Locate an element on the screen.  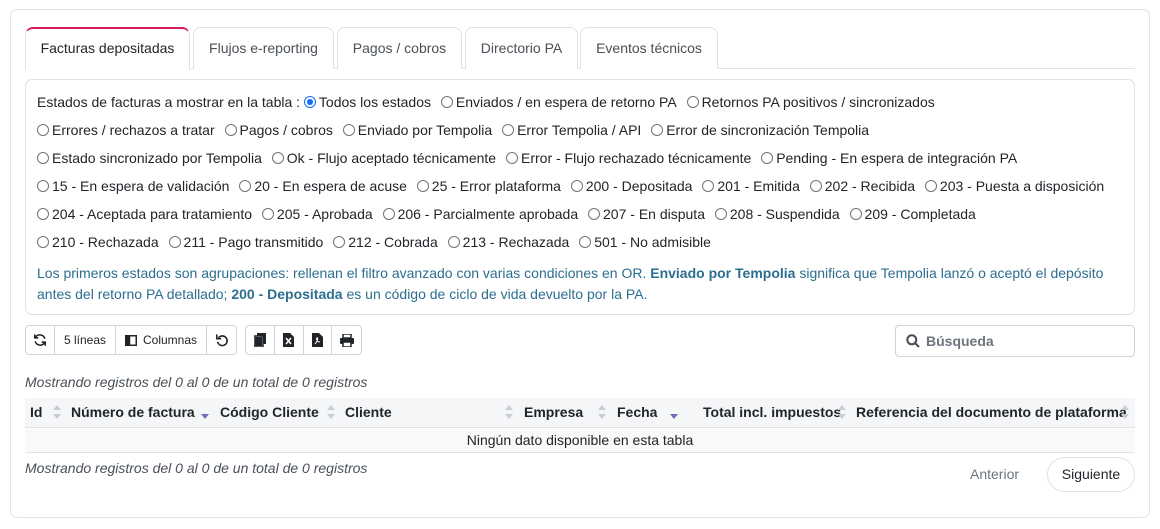
radio-option: 213 - Rechazada is located at coordinates (508, 242).